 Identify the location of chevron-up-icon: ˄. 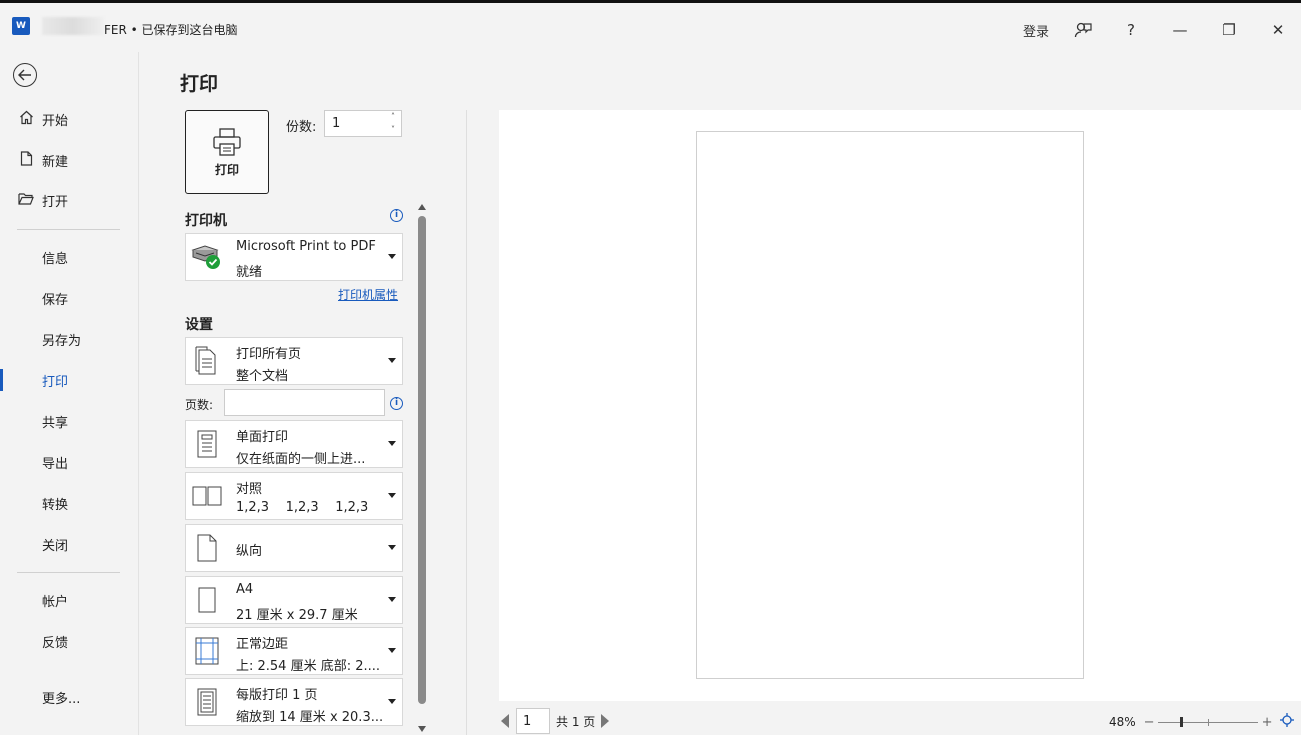
(393, 117).